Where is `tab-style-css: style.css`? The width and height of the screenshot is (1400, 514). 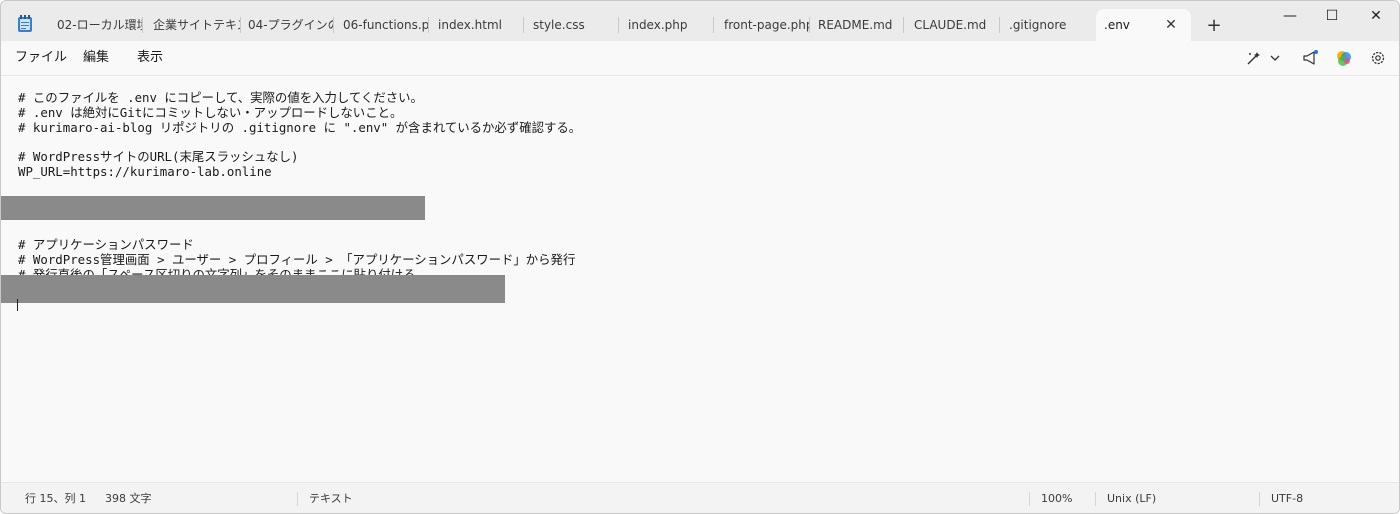
tab-style-css: style.css is located at coordinates (569, 25).